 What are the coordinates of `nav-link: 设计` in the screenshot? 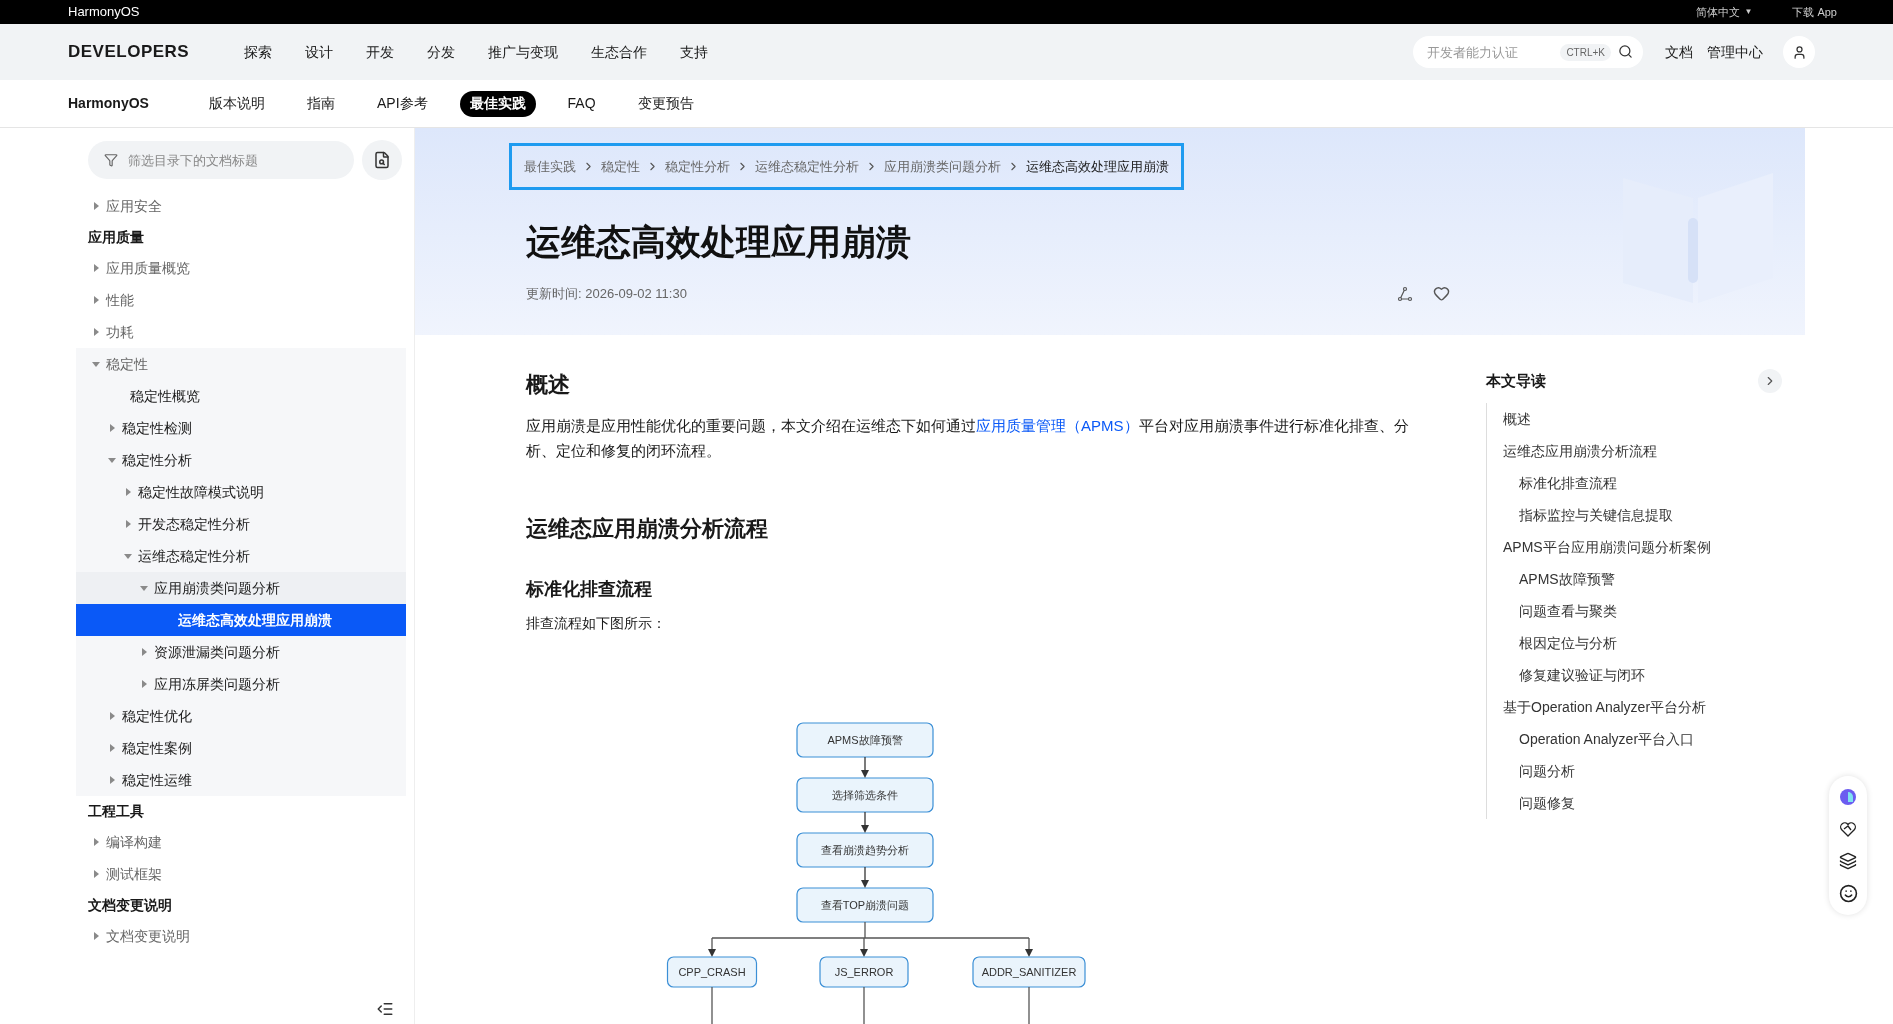 It's located at (319, 52).